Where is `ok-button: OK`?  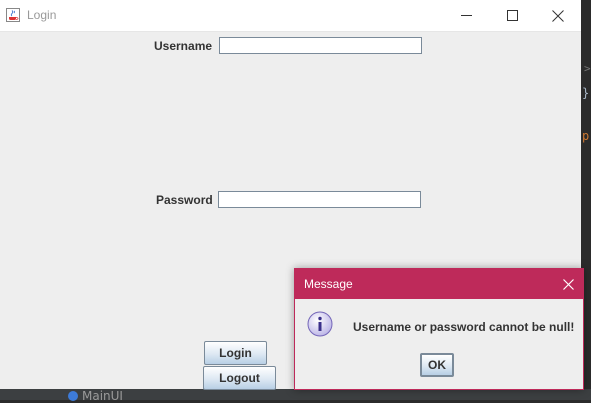 ok-button: OK is located at coordinates (437, 365).